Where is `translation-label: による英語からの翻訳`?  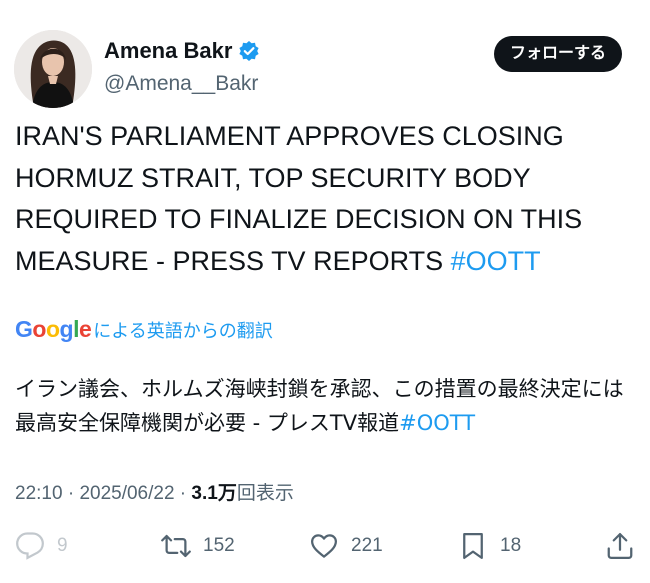
translation-label: による英語からの翻訳 is located at coordinates (182, 330).